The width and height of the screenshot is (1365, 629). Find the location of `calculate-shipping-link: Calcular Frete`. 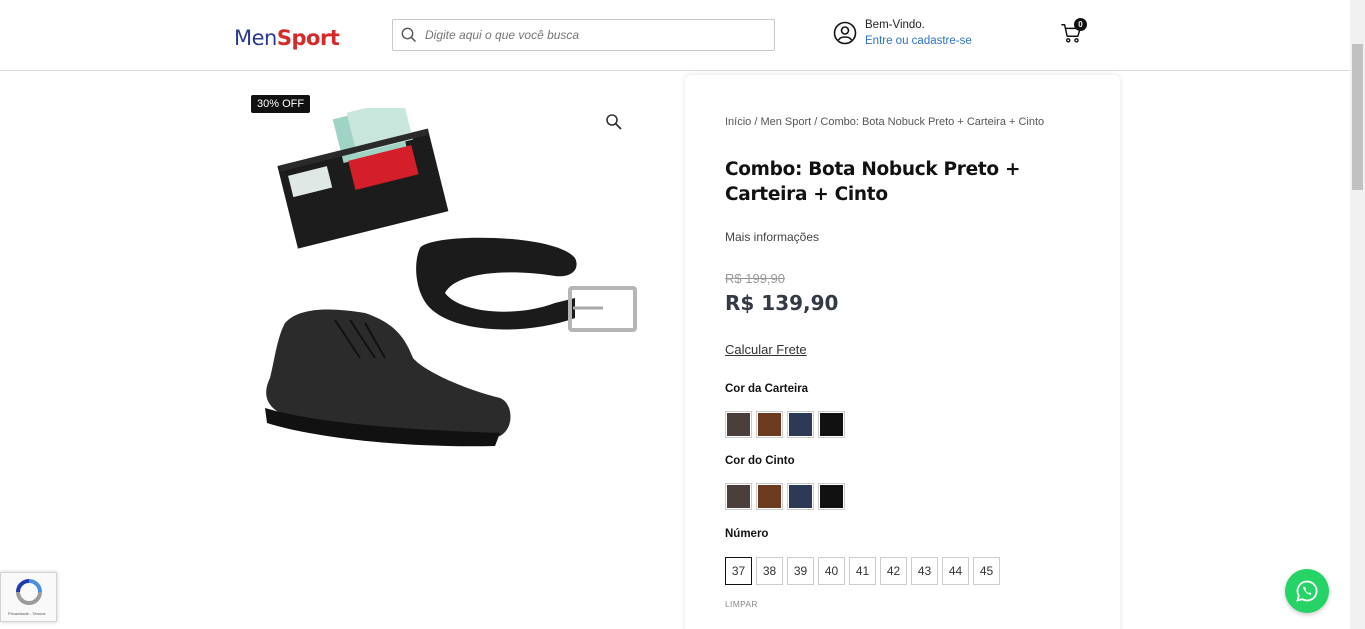

calculate-shipping-link: Calcular Frete is located at coordinates (766, 349).